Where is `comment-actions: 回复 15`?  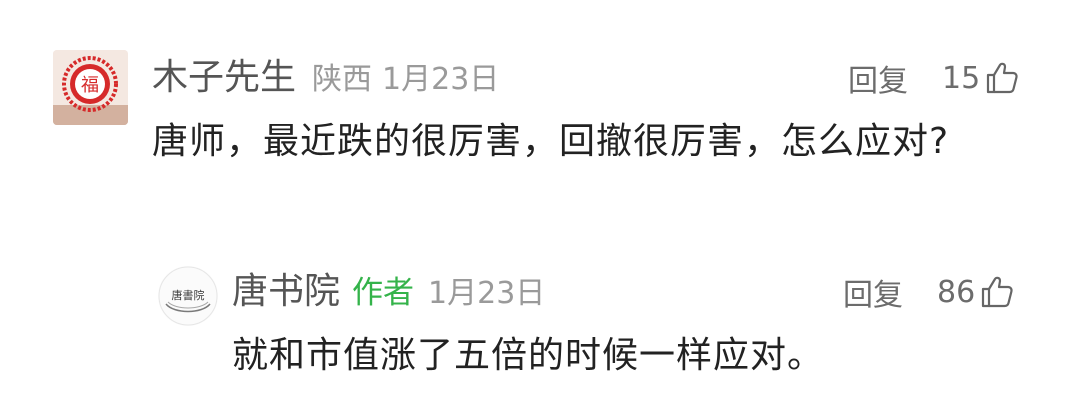 comment-actions: 回复 15 is located at coordinates (934, 78).